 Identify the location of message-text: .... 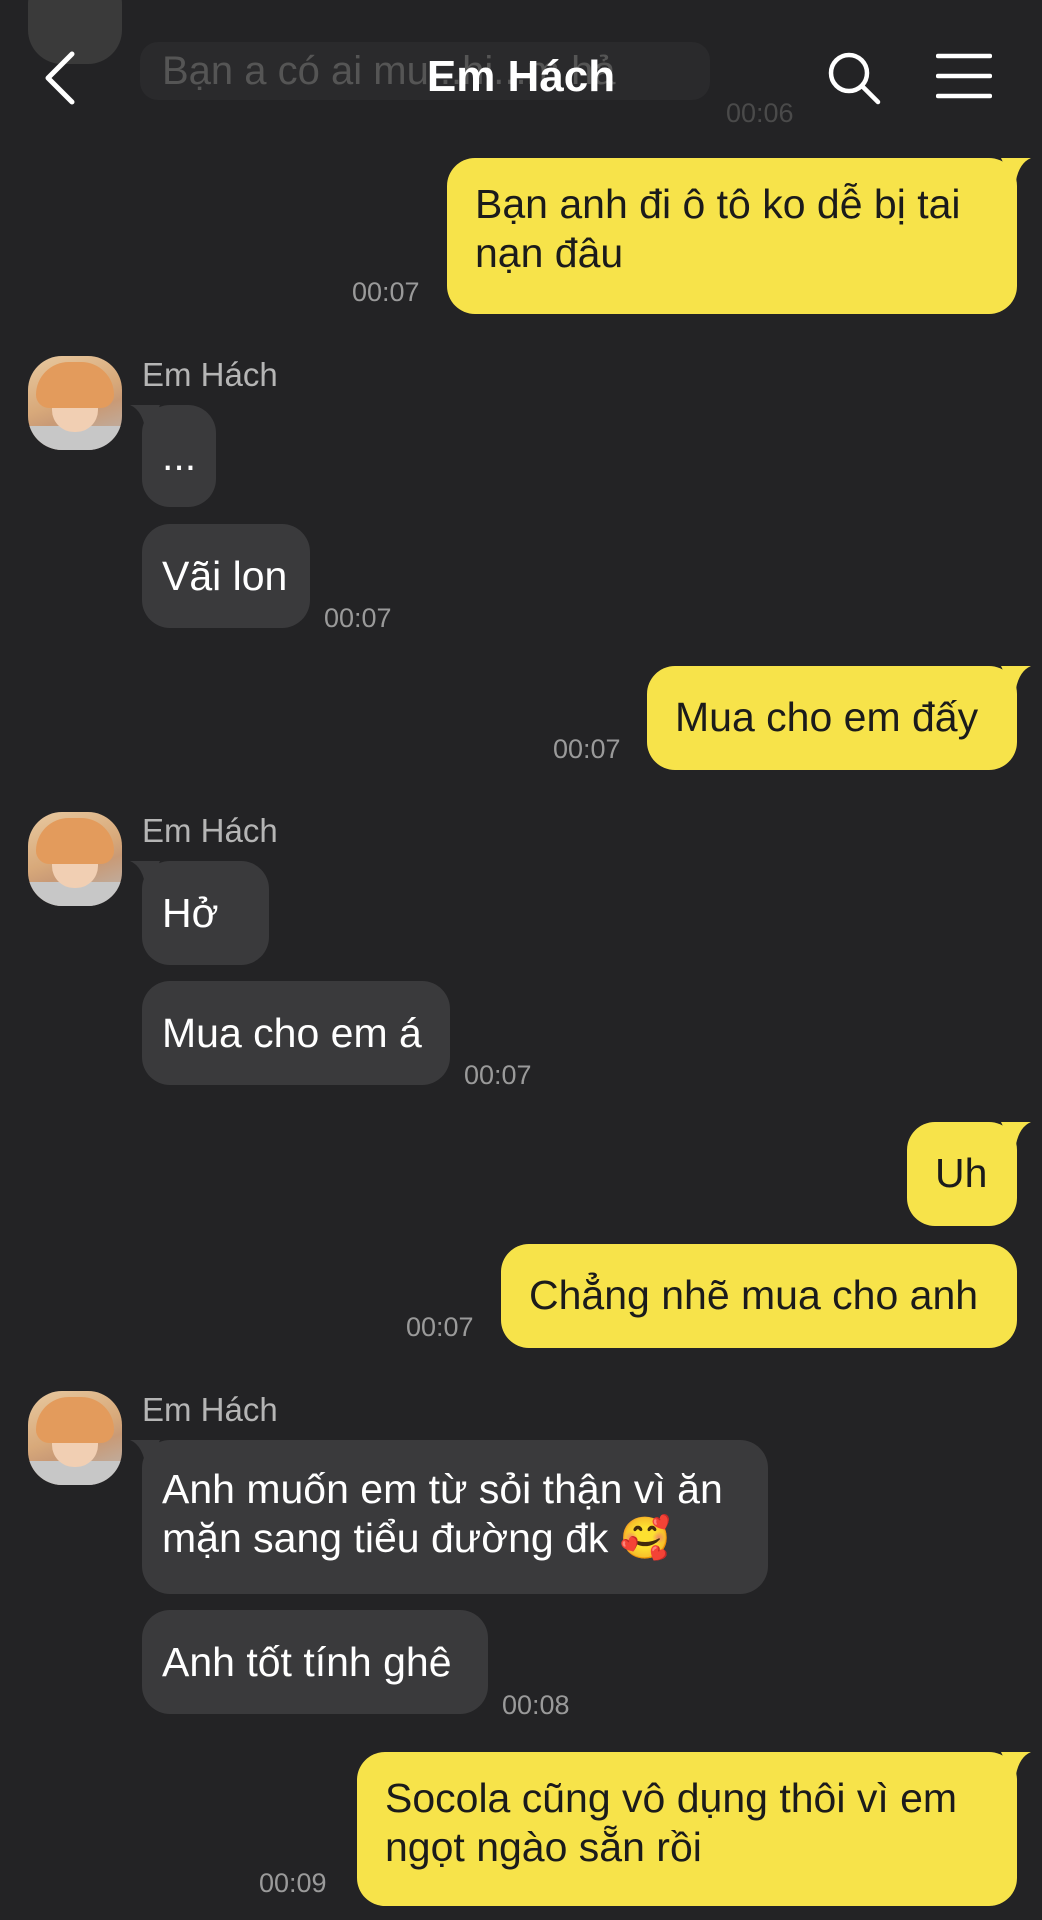
(179, 456).